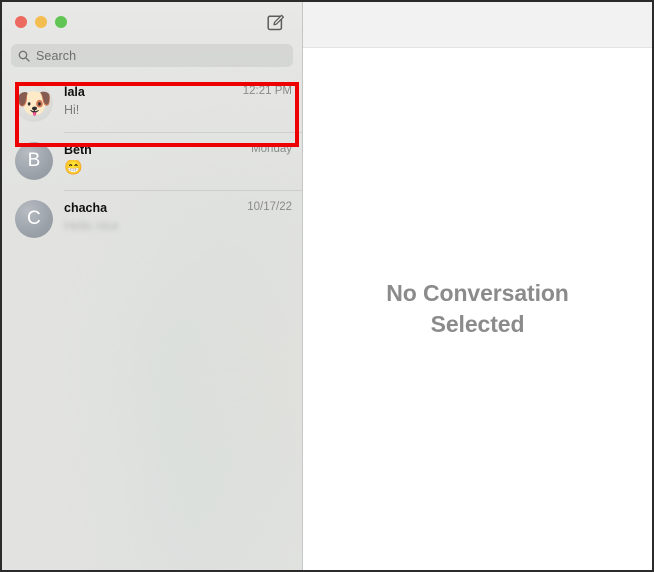 The height and width of the screenshot is (572, 654). What do you see at coordinates (477, 25) in the screenshot?
I see `detail-toolbar` at bounding box center [477, 25].